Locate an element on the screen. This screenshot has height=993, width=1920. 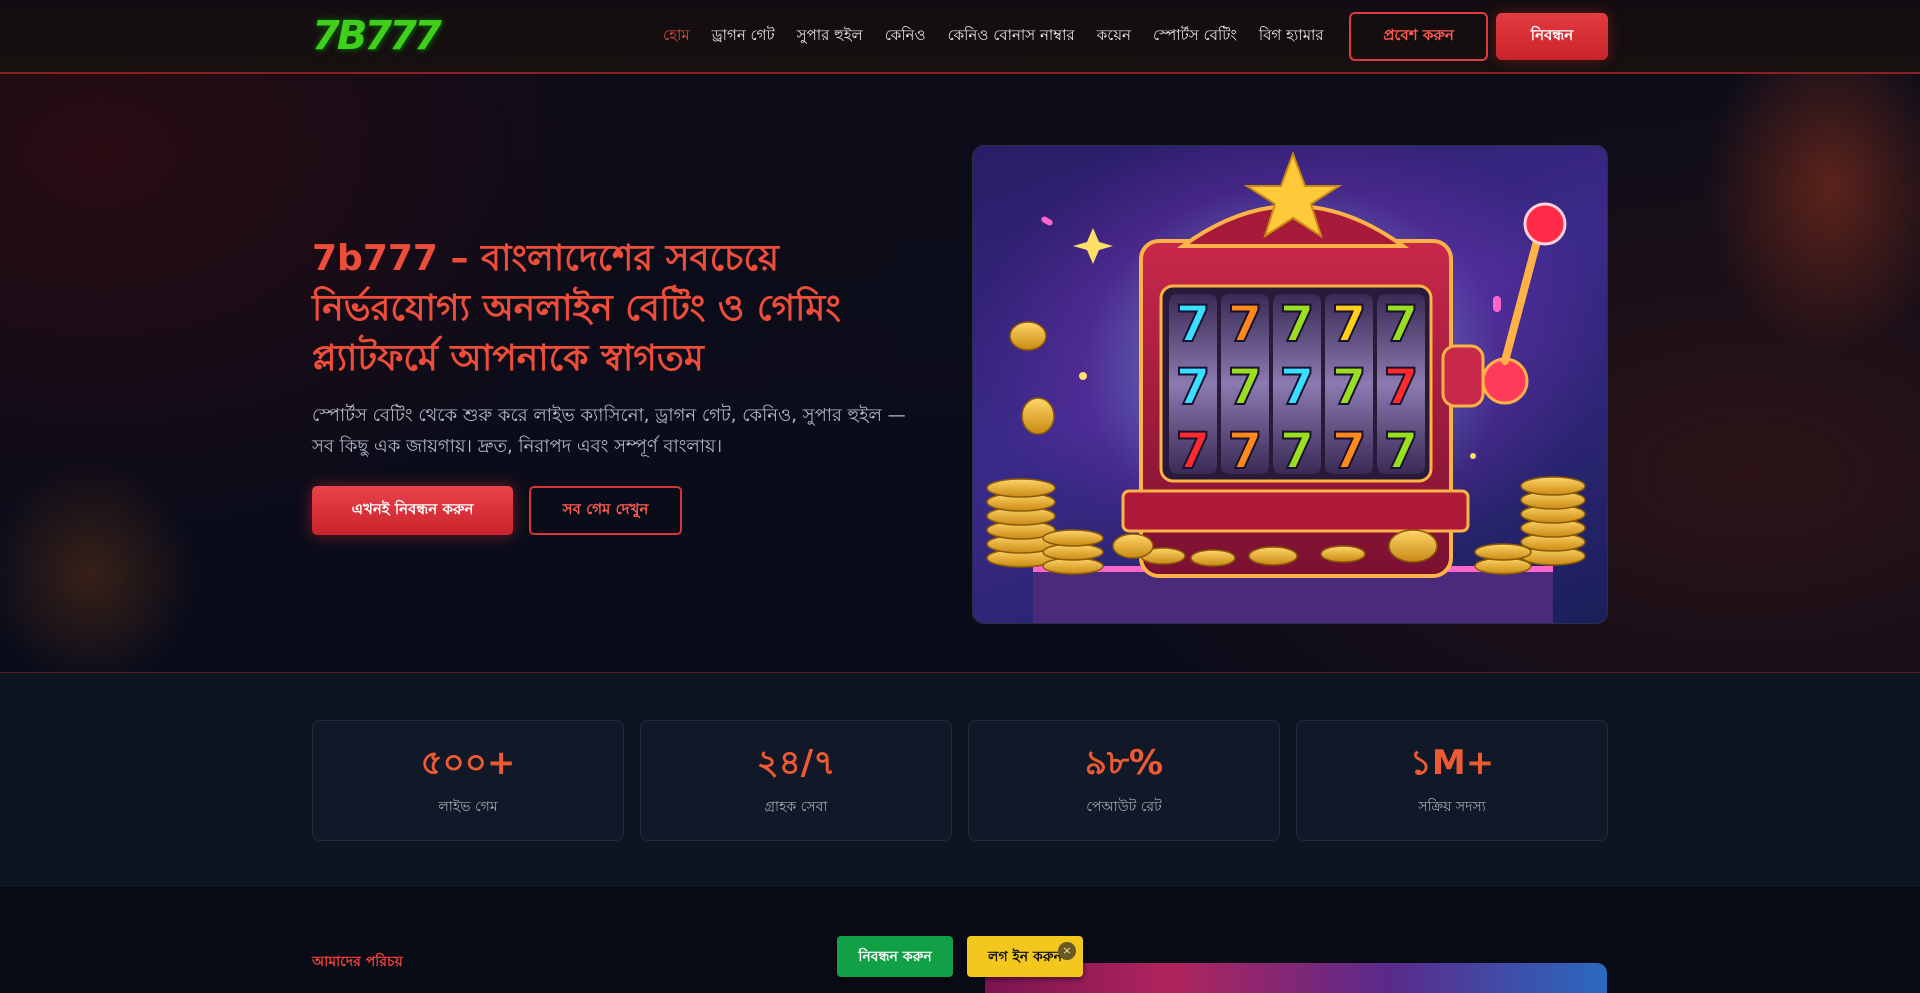
hero-register-button: এখনই নিবন্ধন করুন is located at coordinates (412, 510).